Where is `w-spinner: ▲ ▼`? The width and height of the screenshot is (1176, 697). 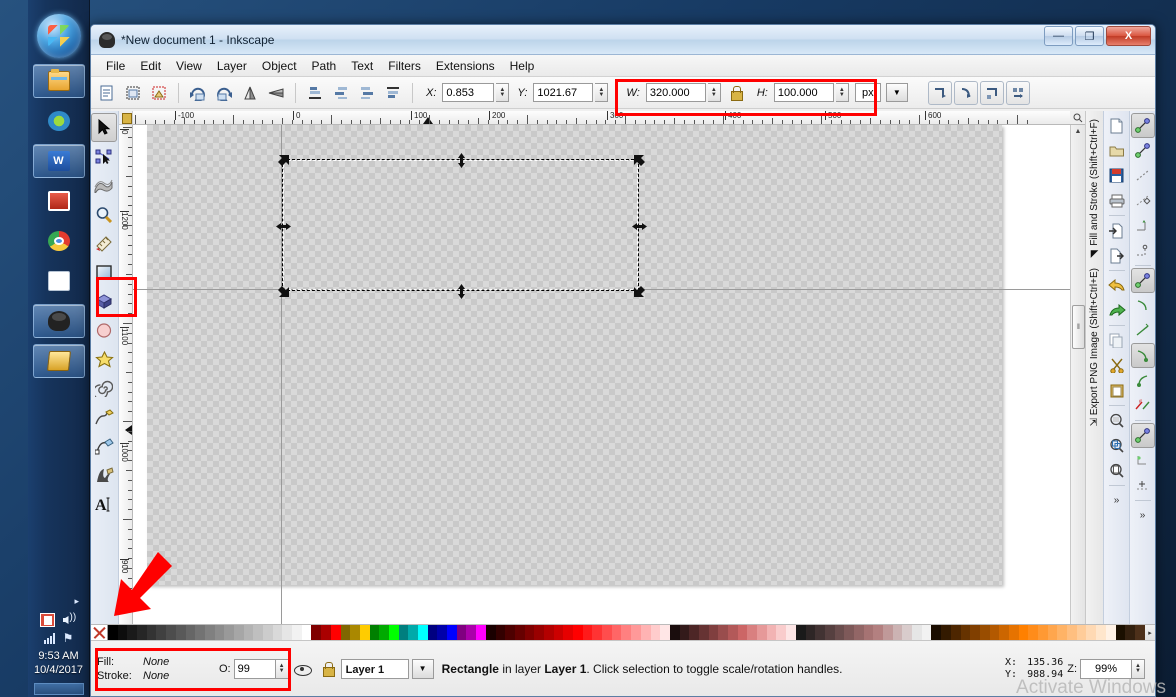 w-spinner: ▲ ▼ is located at coordinates (714, 92).